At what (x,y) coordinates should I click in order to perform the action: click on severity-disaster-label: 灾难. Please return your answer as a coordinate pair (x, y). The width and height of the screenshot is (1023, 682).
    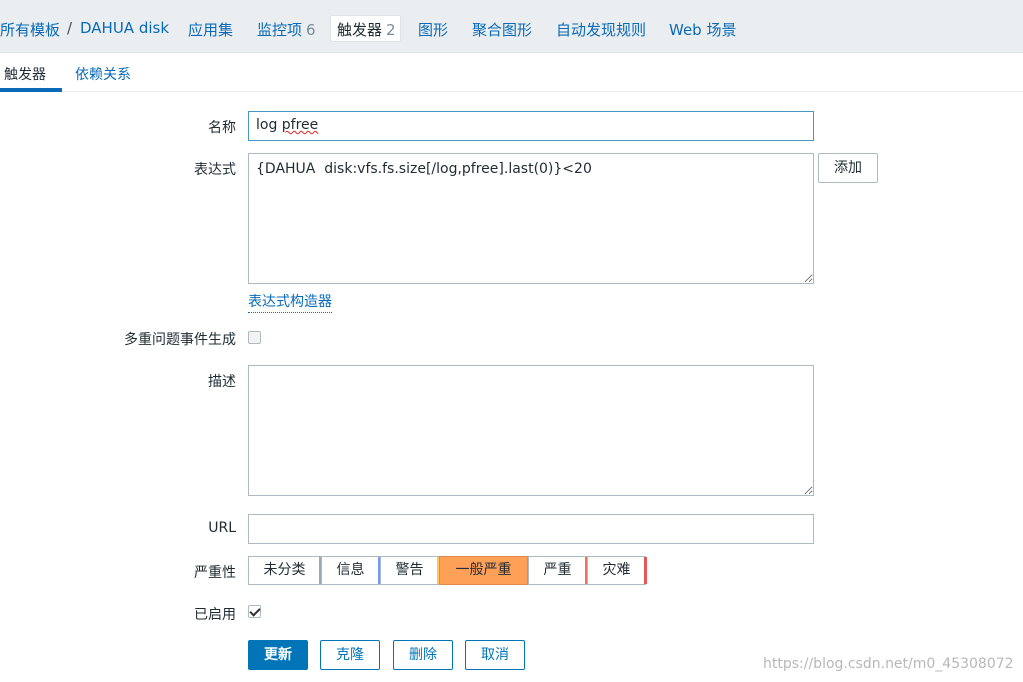
    Looking at the image, I should click on (616, 570).